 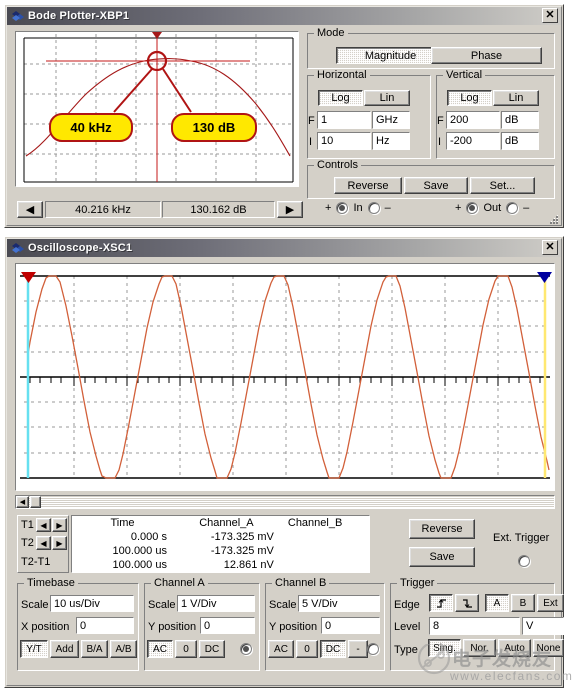 What do you see at coordinates (339, 603) in the screenshot?
I see `scope-channel-b-scale-value: 5 V/Div` at bounding box center [339, 603].